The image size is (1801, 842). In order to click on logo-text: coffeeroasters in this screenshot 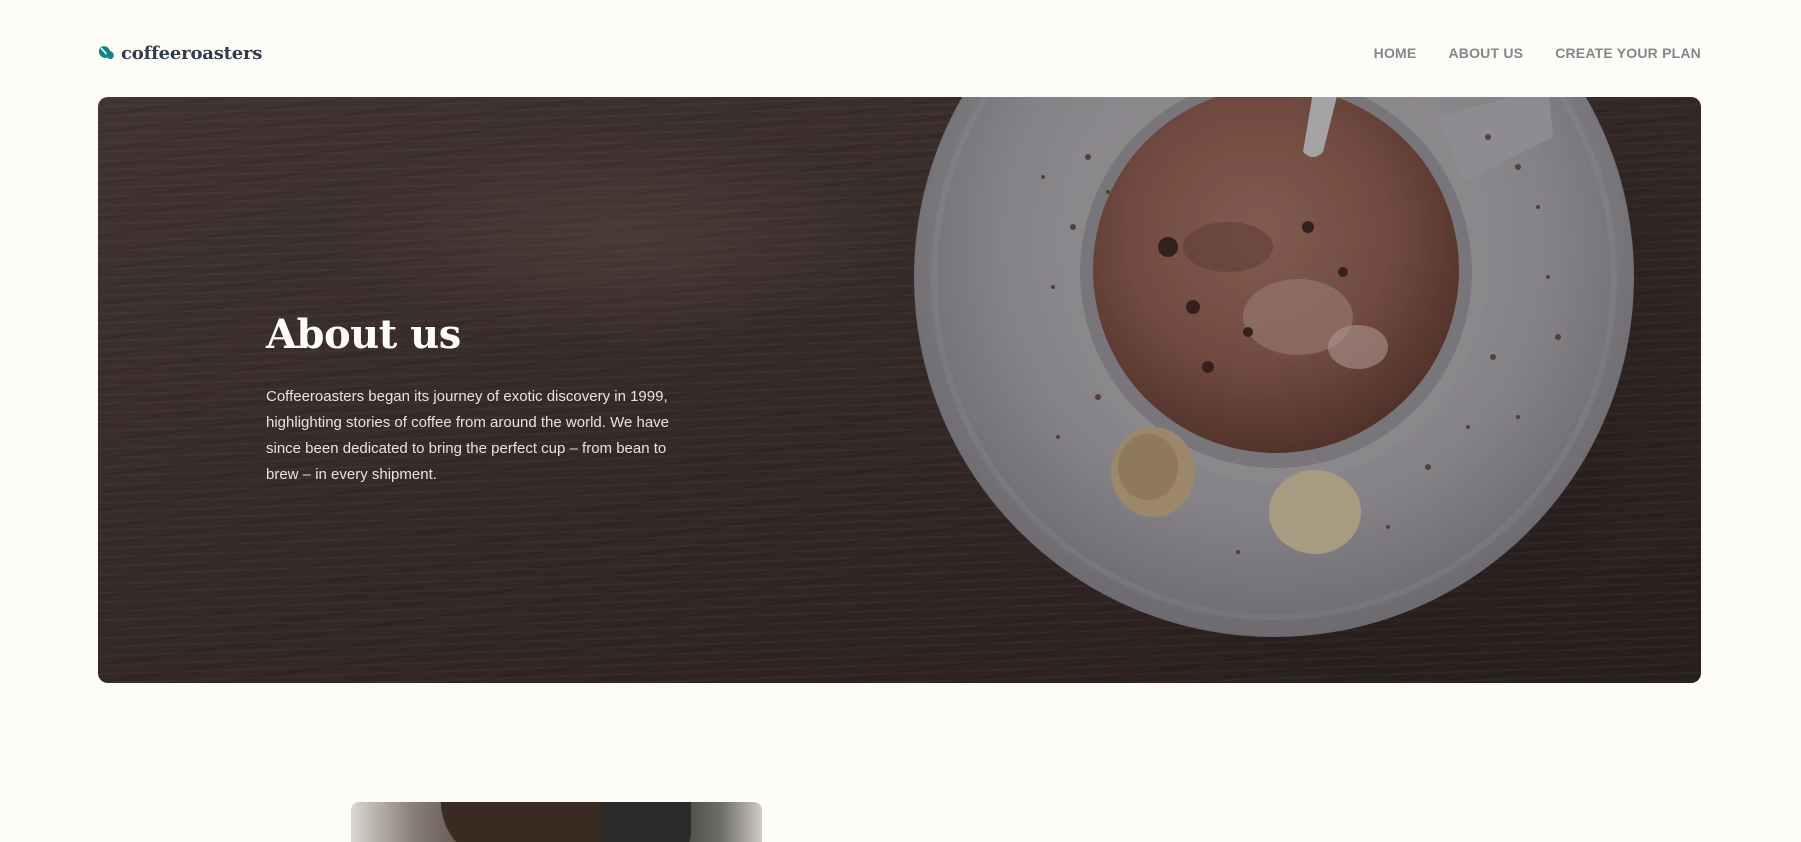, I will do `click(192, 53)`.